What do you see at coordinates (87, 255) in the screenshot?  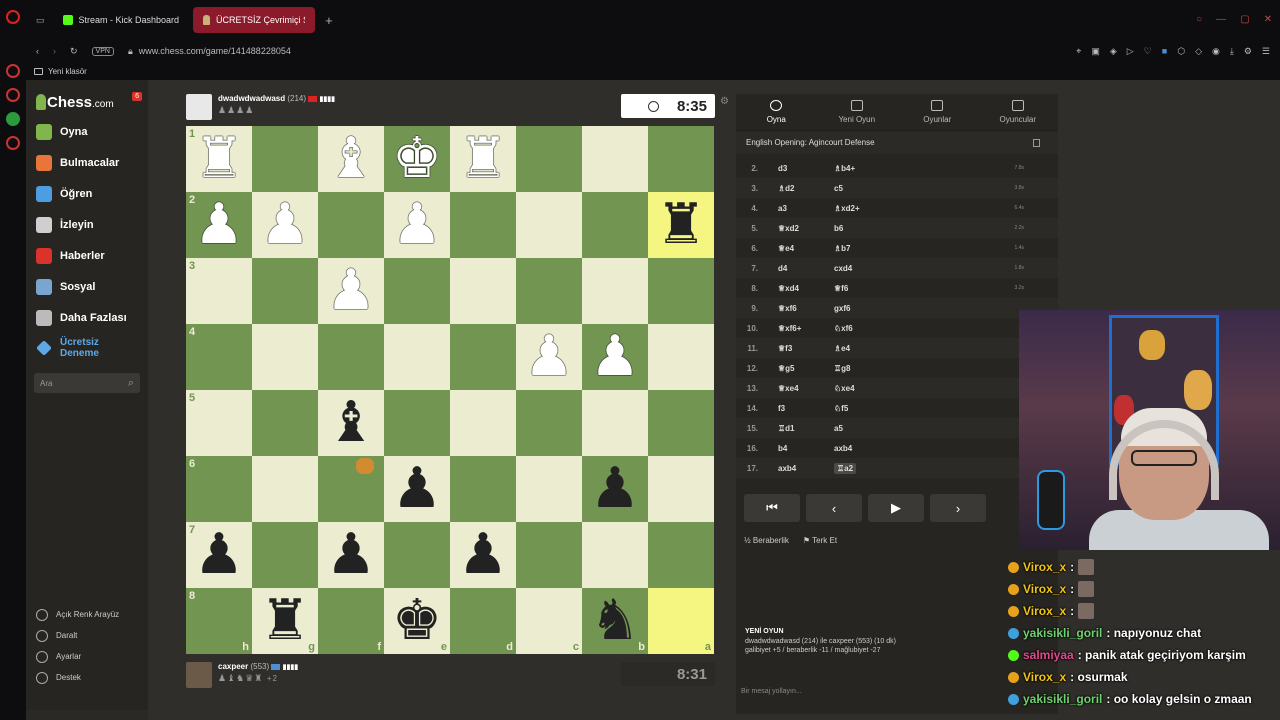 I see `nav-item-4: Haberler` at bounding box center [87, 255].